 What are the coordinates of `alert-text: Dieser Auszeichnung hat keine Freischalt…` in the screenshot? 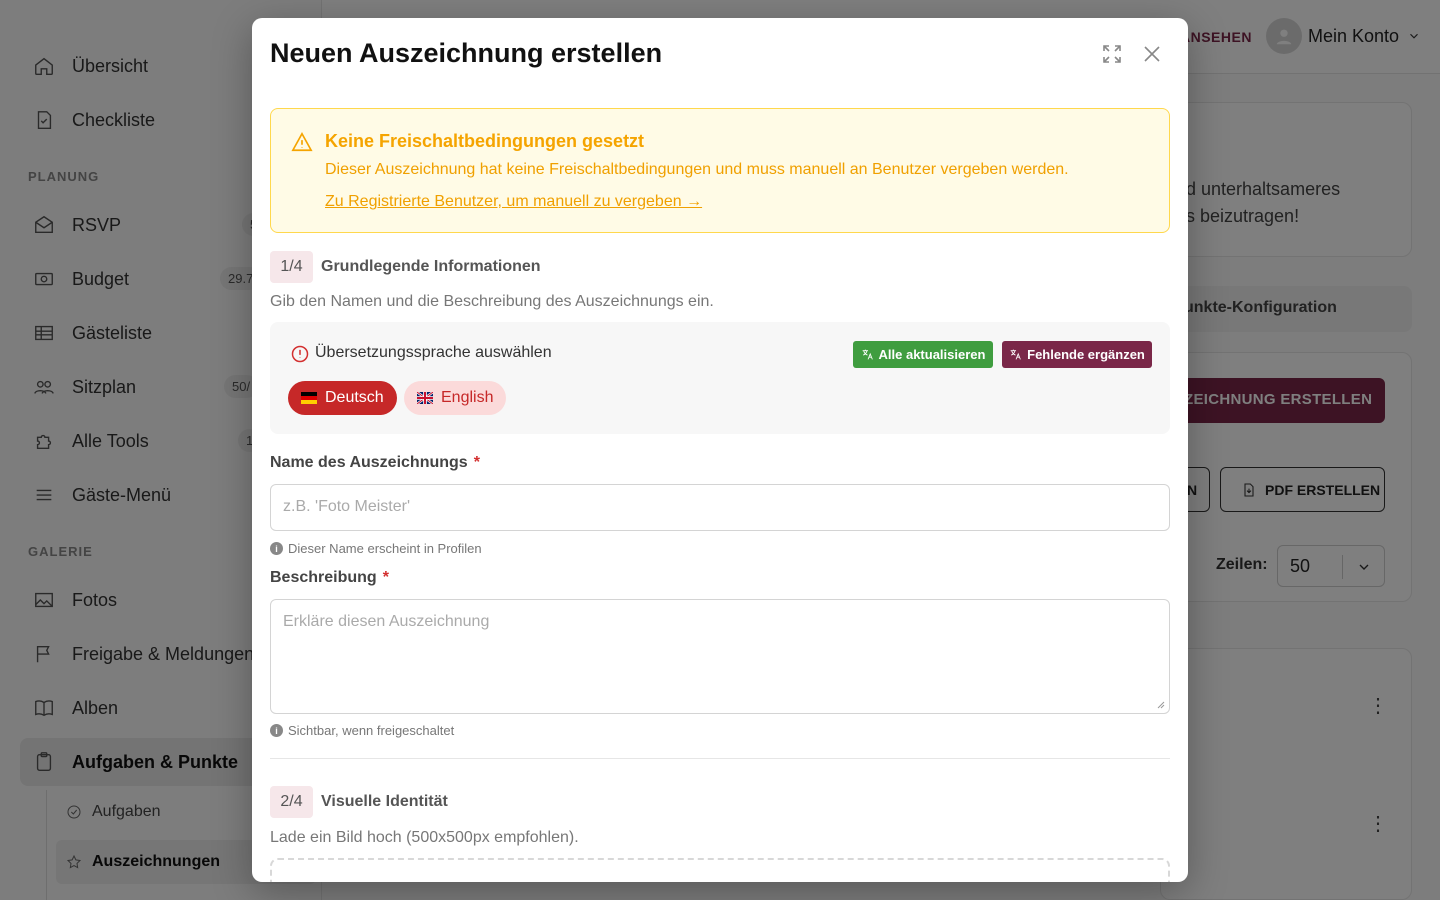 It's located at (697, 169).